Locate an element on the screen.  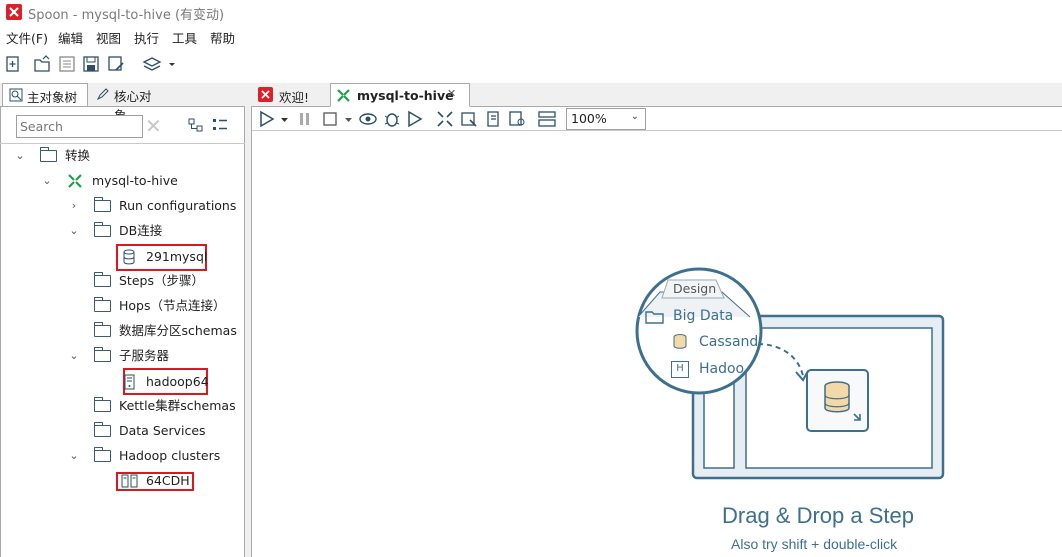
tree-label: Kettle集群schemas is located at coordinates (177, 405).